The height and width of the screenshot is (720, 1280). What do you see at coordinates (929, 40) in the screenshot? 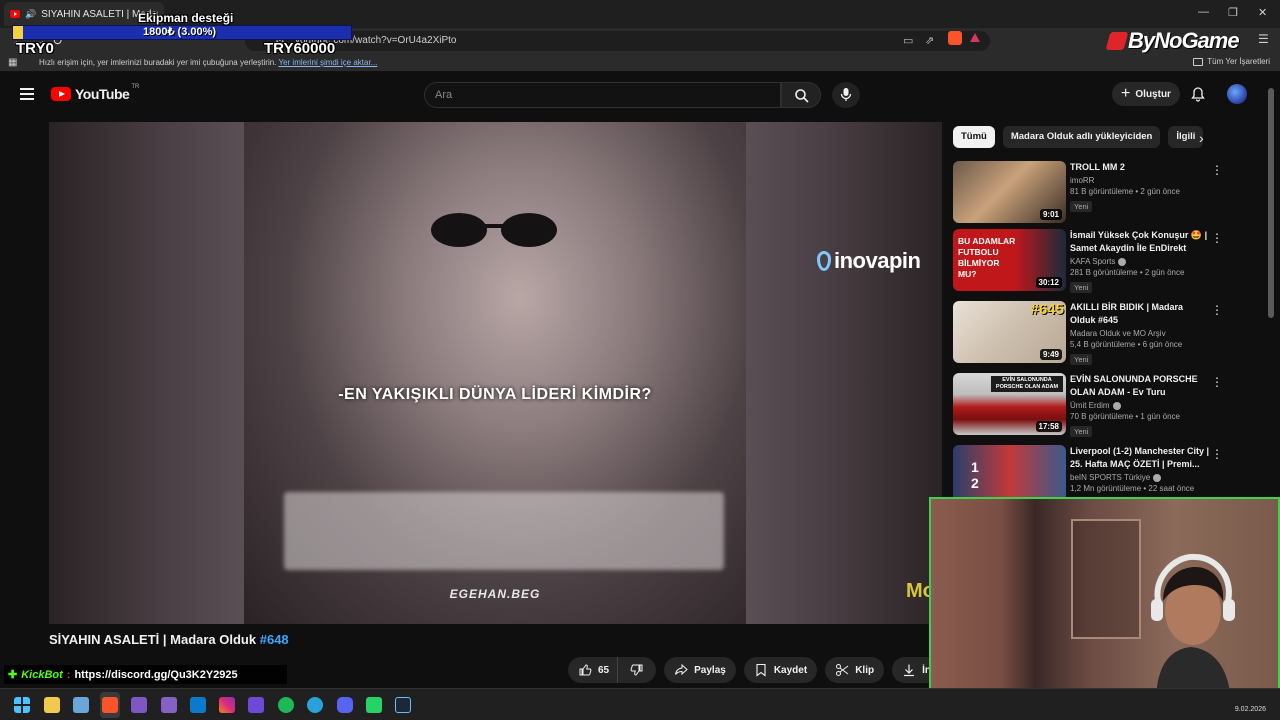
I see `share-page-icon: ⇗` at bounding box center [929, 40].